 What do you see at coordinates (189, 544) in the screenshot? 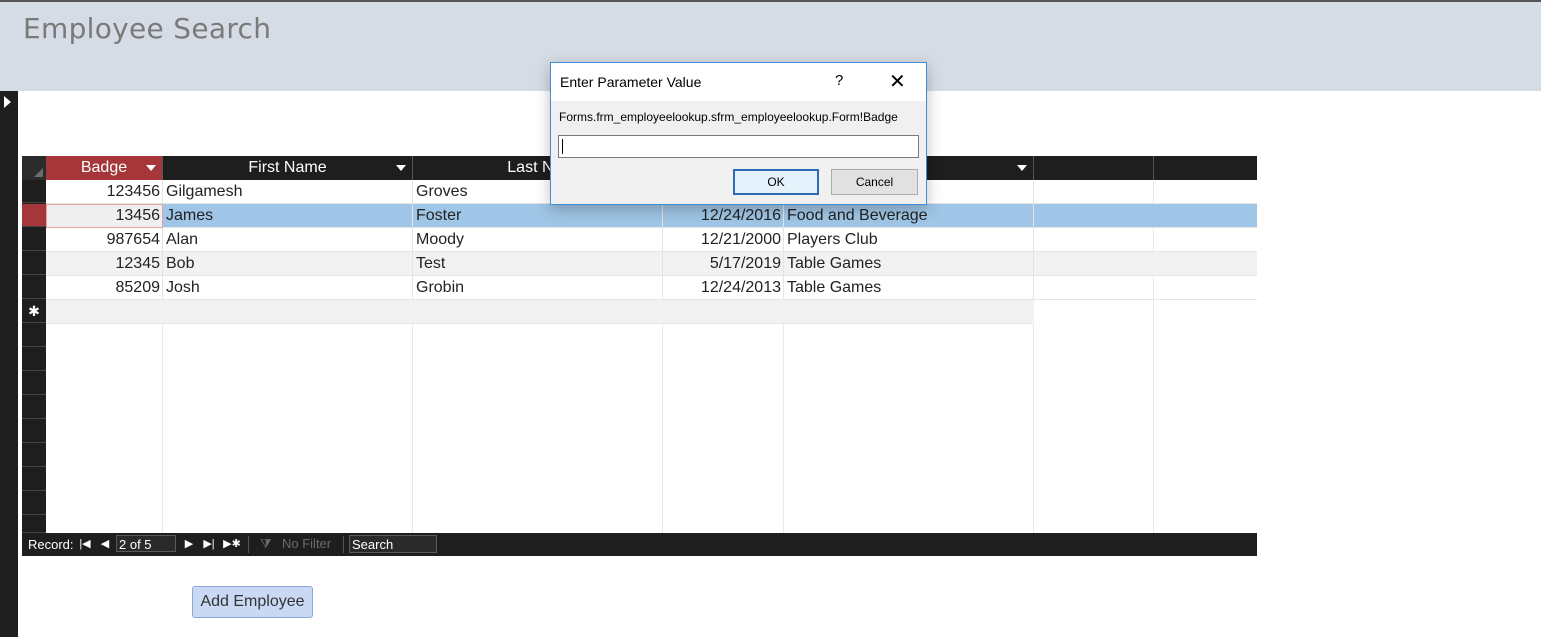
I see `next-record-icon: ▶` at bounding box center [189, 544].